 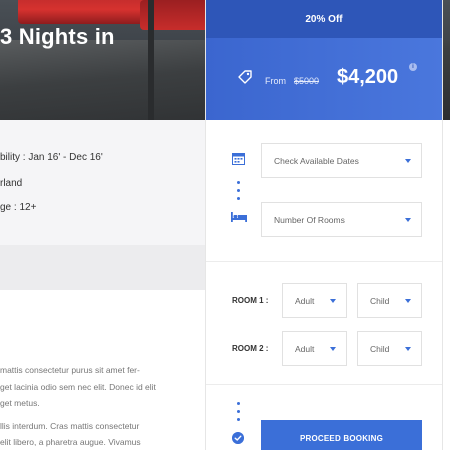 I want to click on room-2-child-select: Child, so click(x=389, y=348).